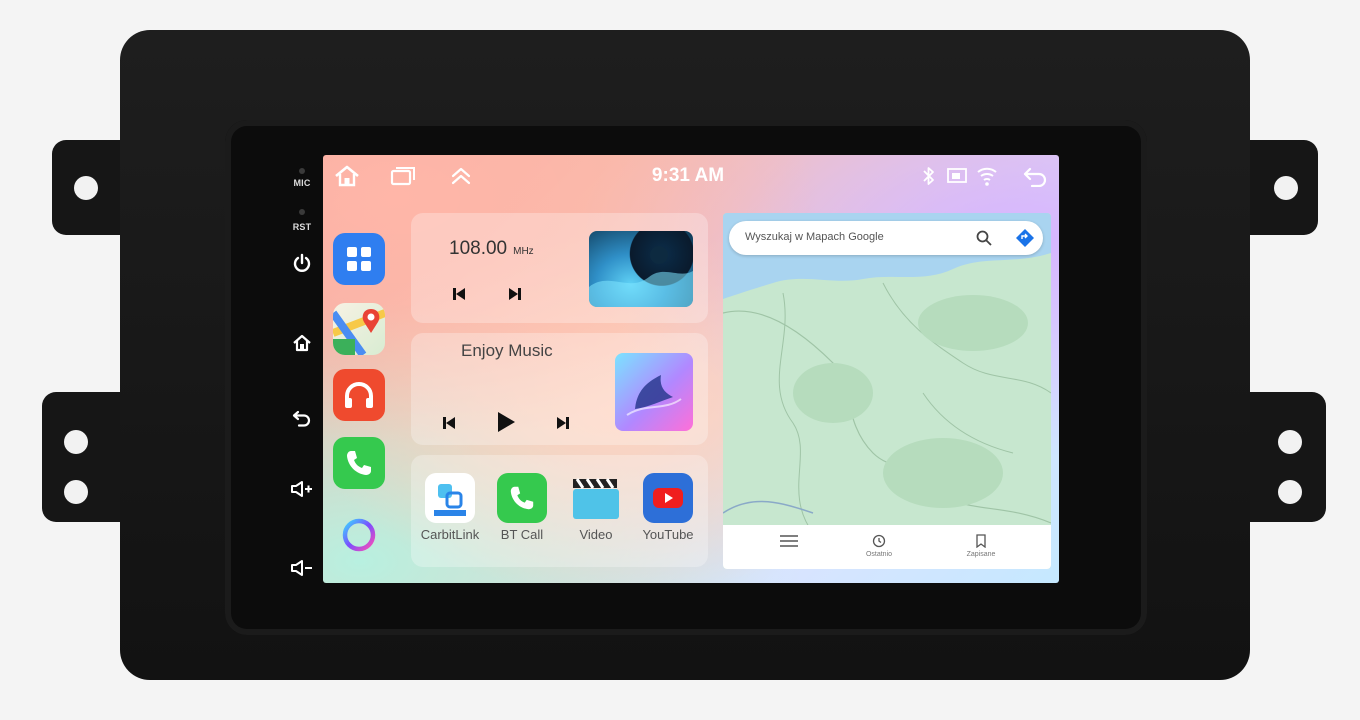 This screenshot has height=720, width=1360. I want to click on app-dock, so click(360, 392).